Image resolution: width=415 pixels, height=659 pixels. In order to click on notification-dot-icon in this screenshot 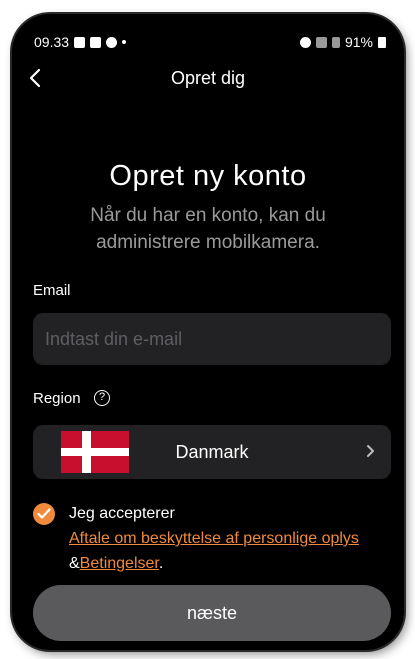, I will do `click(124, 42)`.